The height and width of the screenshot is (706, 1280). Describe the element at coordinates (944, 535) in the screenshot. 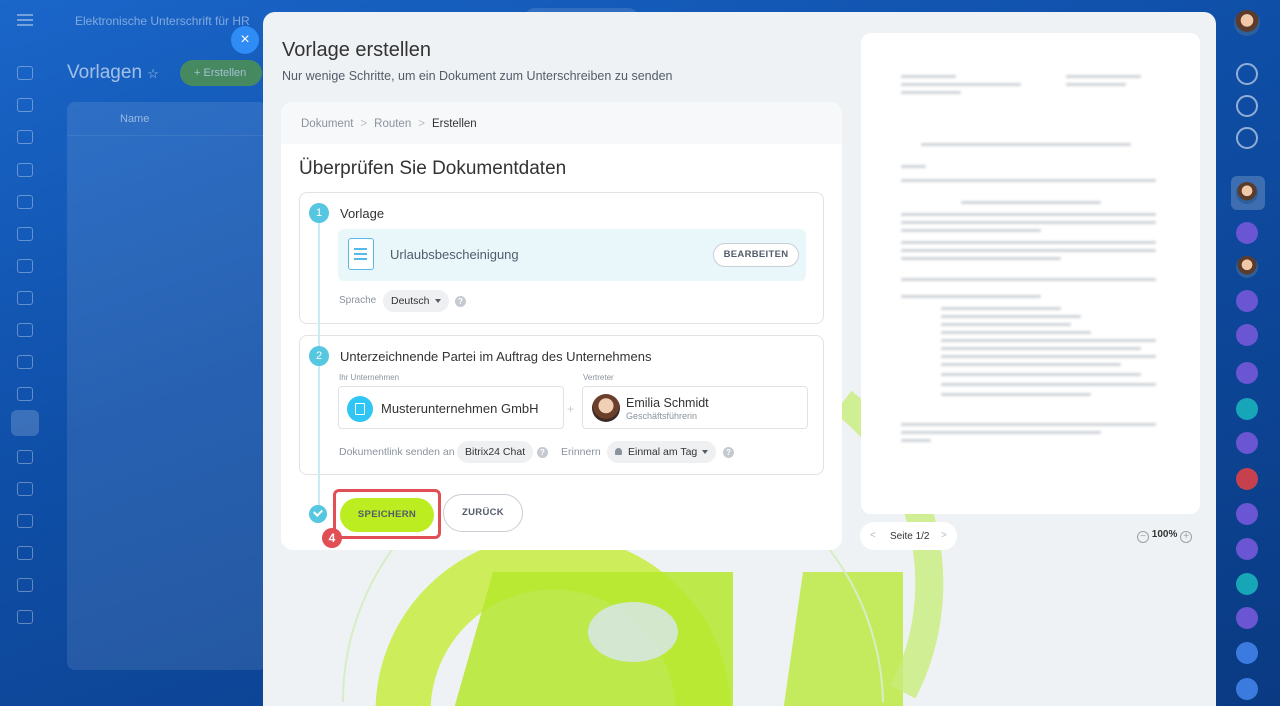

I see `chevron-right-icon: >` at that location.